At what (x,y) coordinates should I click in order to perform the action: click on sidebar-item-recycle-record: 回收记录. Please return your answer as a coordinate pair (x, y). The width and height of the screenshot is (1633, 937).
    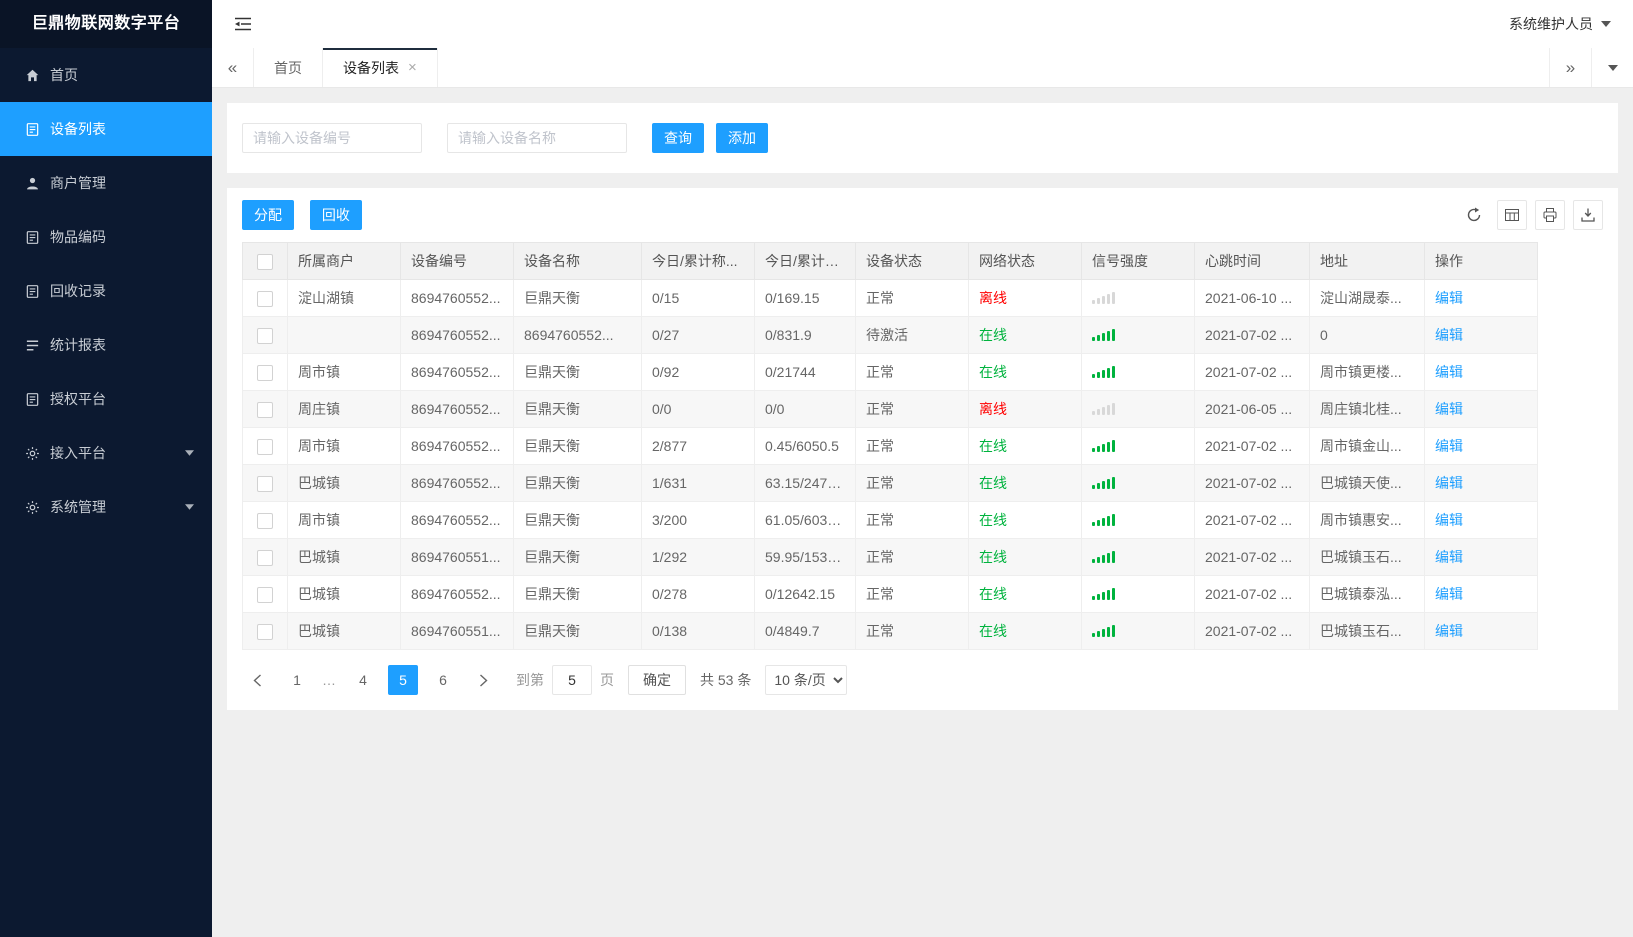
    Looking at the image, I should click on (106, 291).